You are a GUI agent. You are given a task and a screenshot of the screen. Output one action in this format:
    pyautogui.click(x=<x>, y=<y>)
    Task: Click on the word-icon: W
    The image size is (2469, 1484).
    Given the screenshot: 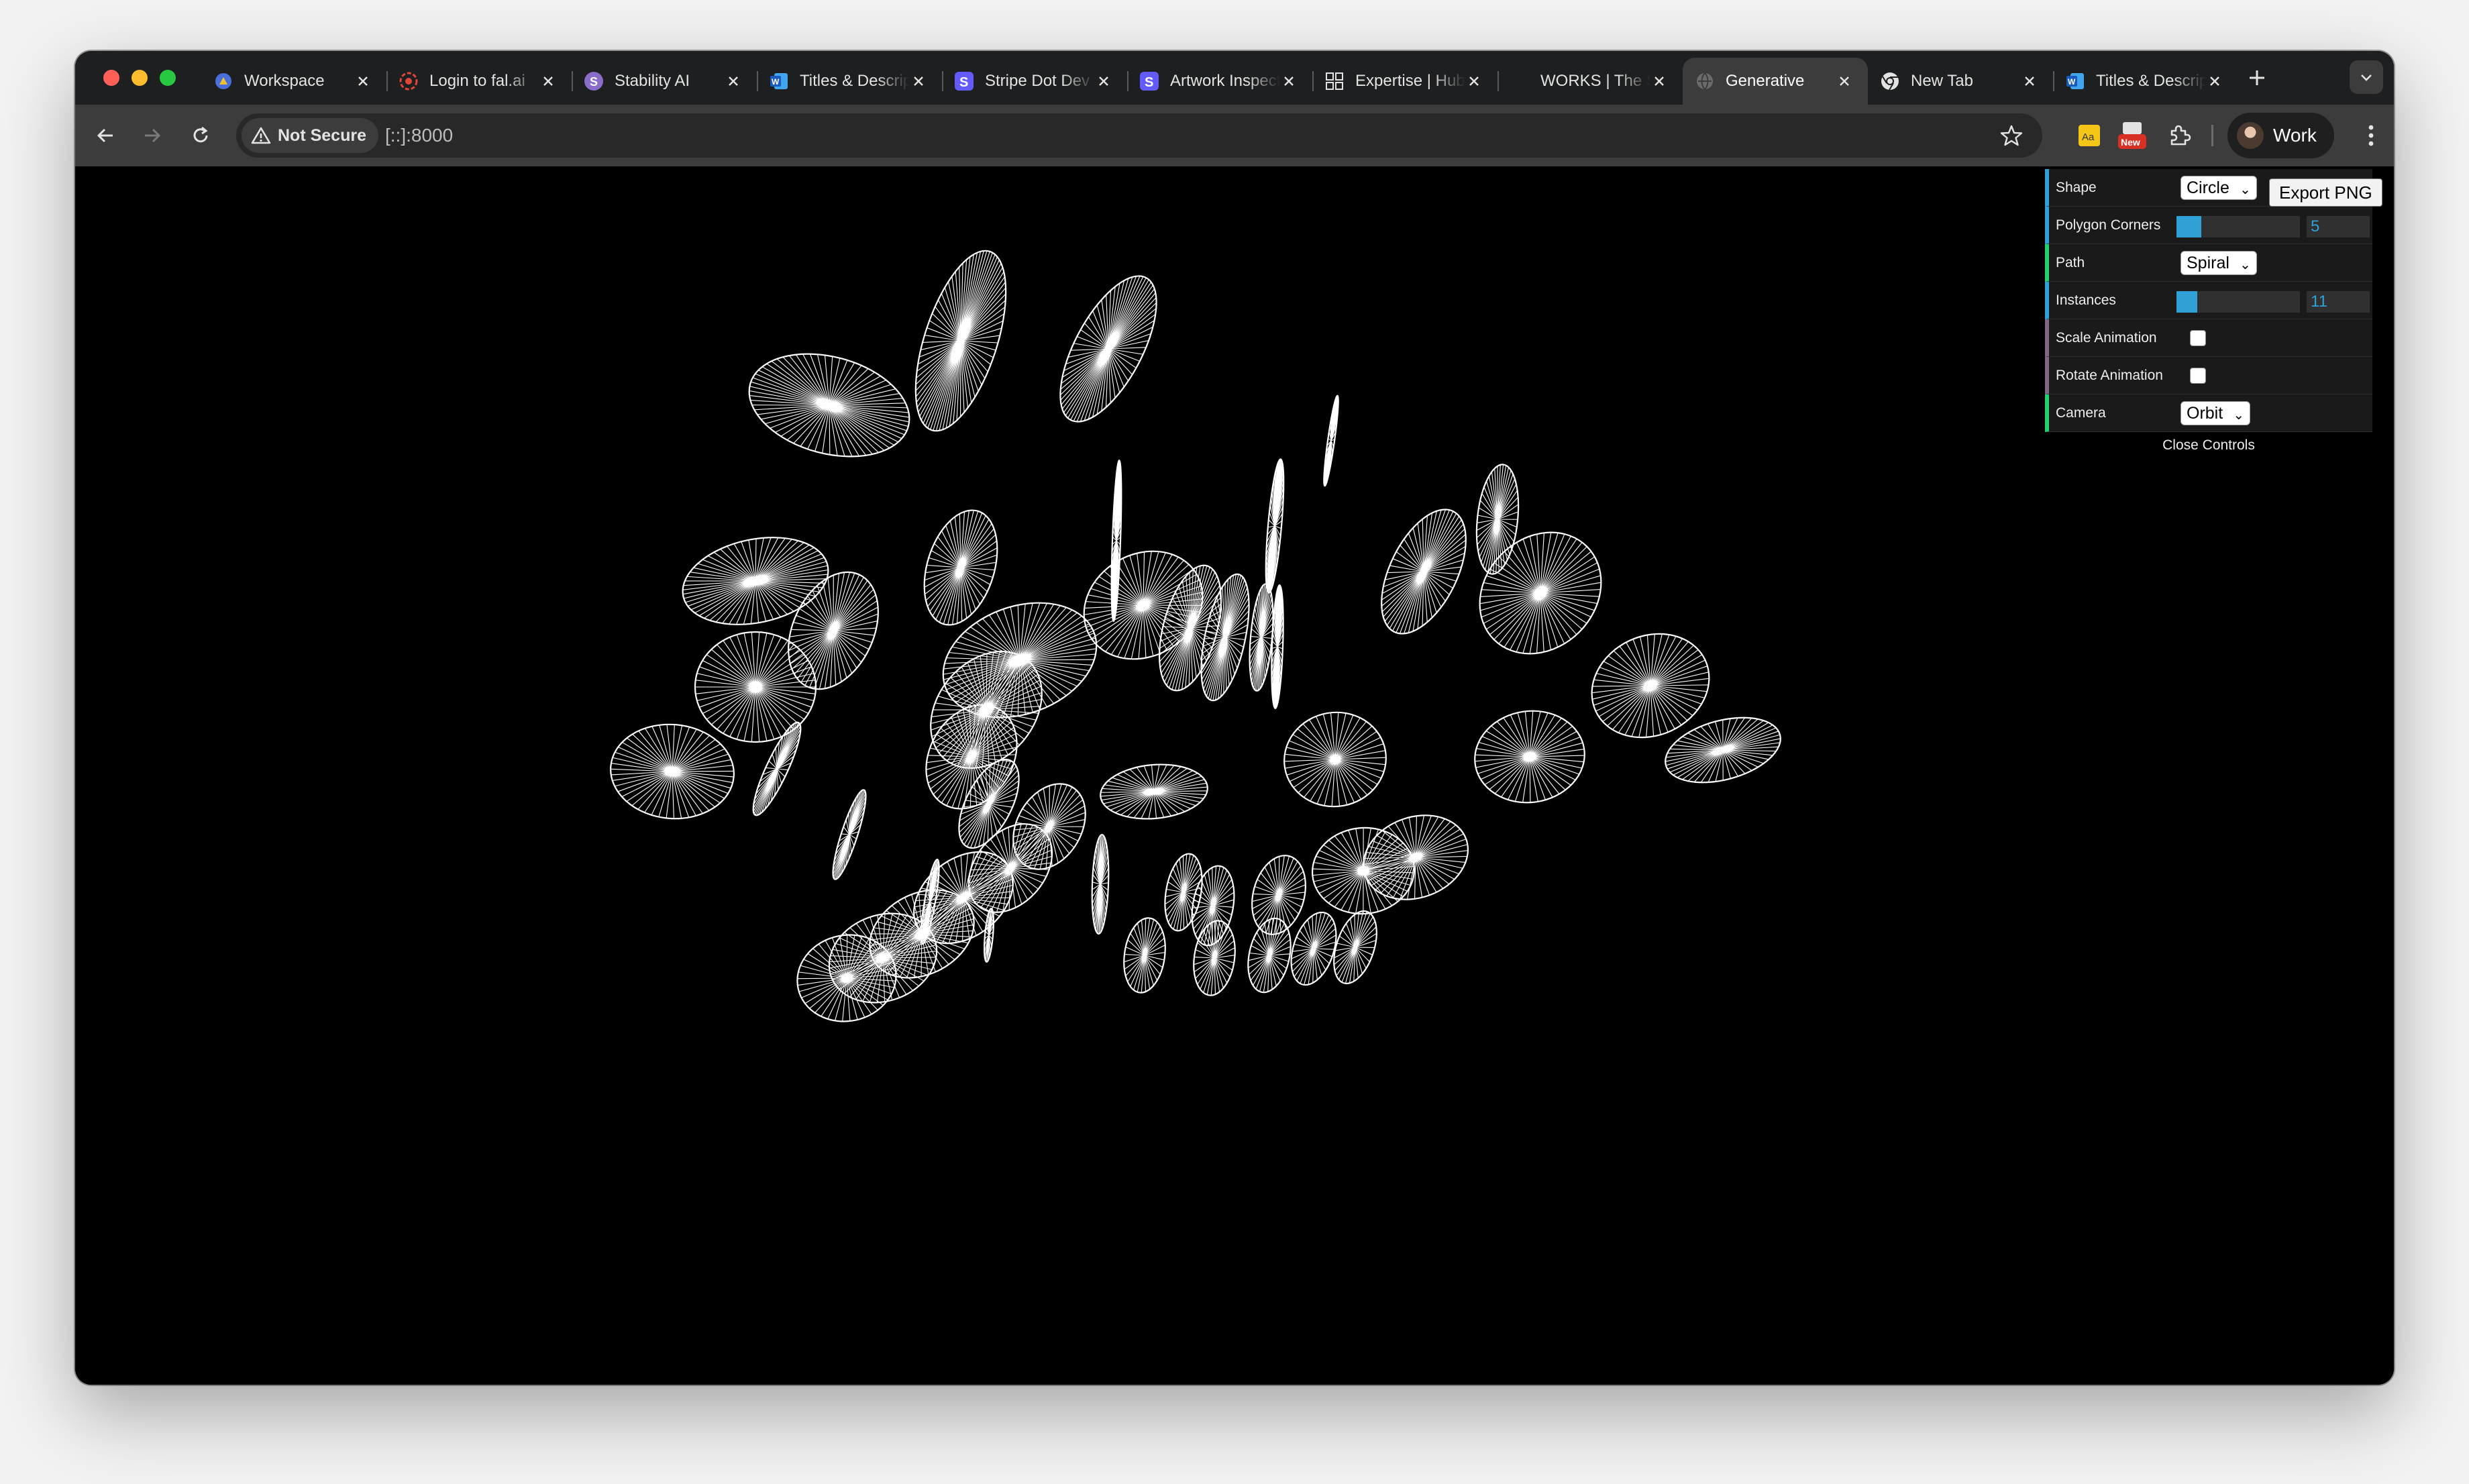 What is the action you would take?
    pyautogui.click(x=779, y=81)
    